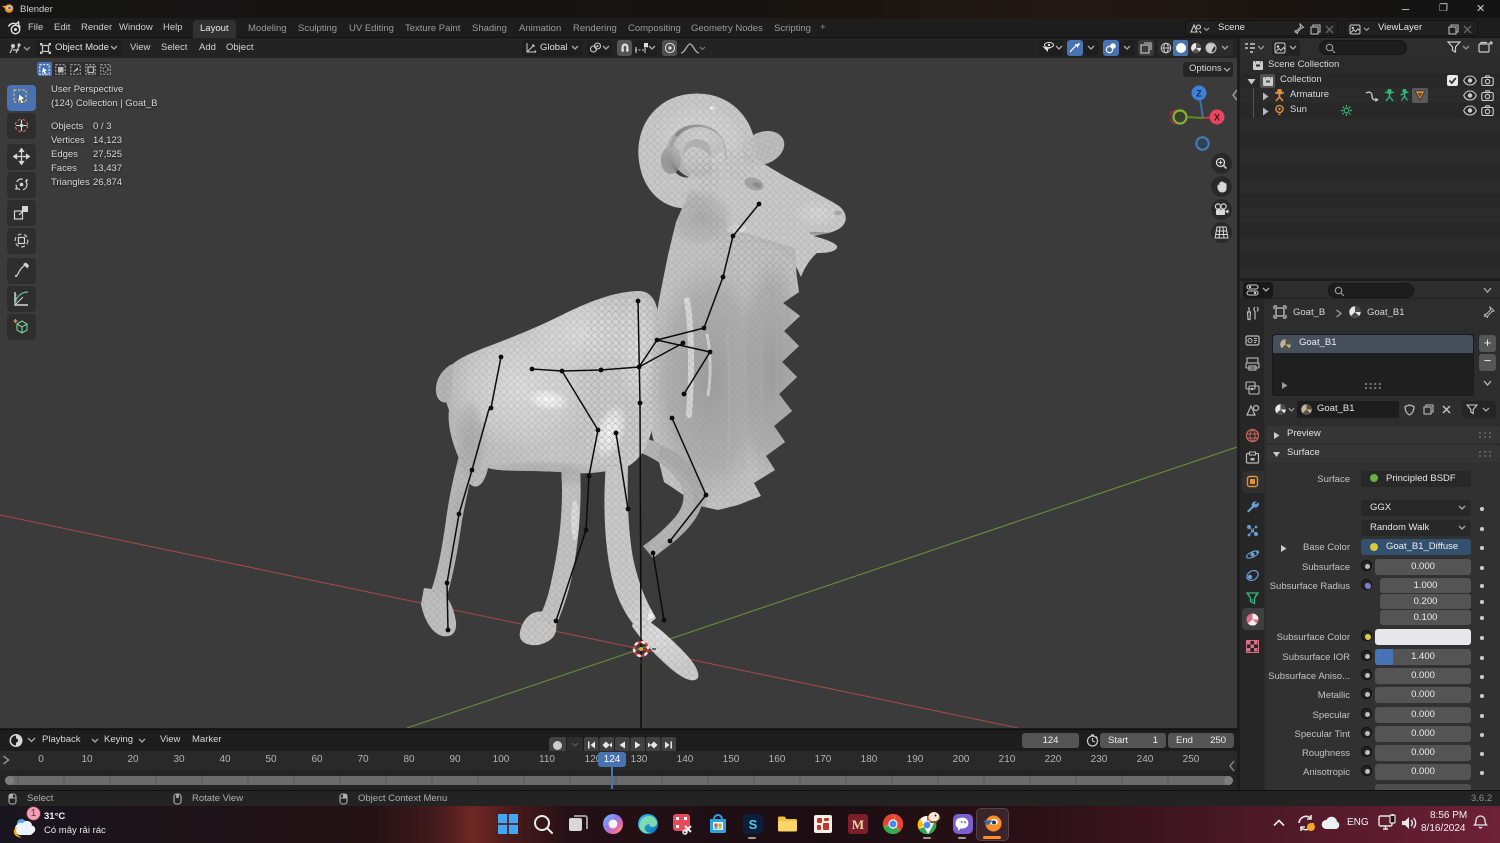 The height and width of the screenshot is (843, 1500). Describe the element at coordinates (1199, 94) in the screenshot. I see `svg-text: Z` at that location.